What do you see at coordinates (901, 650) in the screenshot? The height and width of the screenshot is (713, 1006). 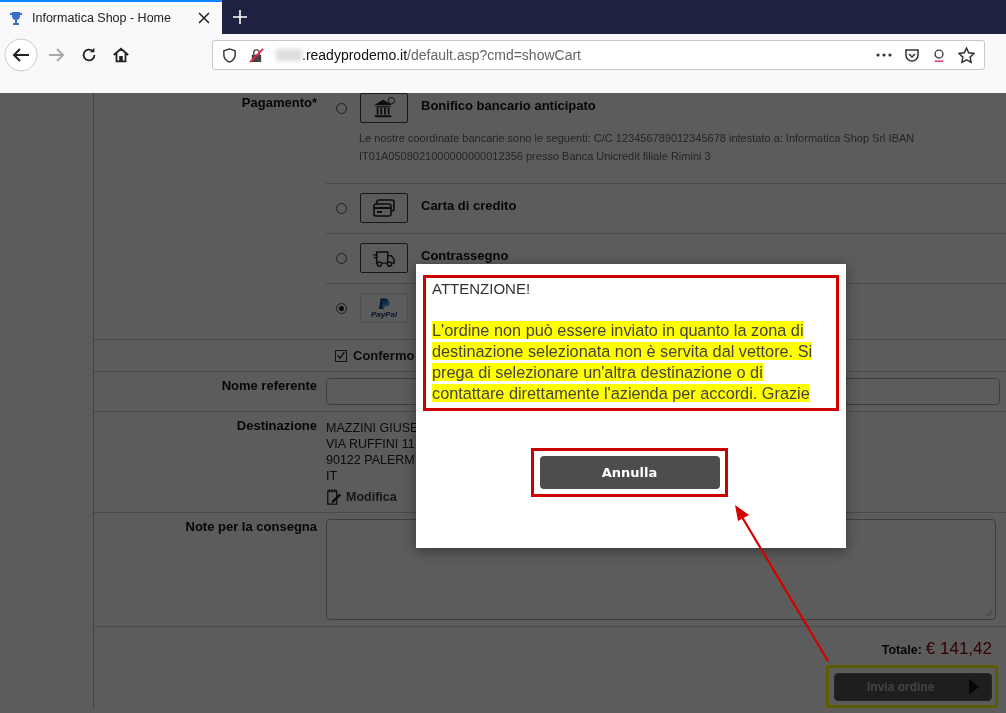 I see `total-label: Totale:` at bounding box center [901, 650].